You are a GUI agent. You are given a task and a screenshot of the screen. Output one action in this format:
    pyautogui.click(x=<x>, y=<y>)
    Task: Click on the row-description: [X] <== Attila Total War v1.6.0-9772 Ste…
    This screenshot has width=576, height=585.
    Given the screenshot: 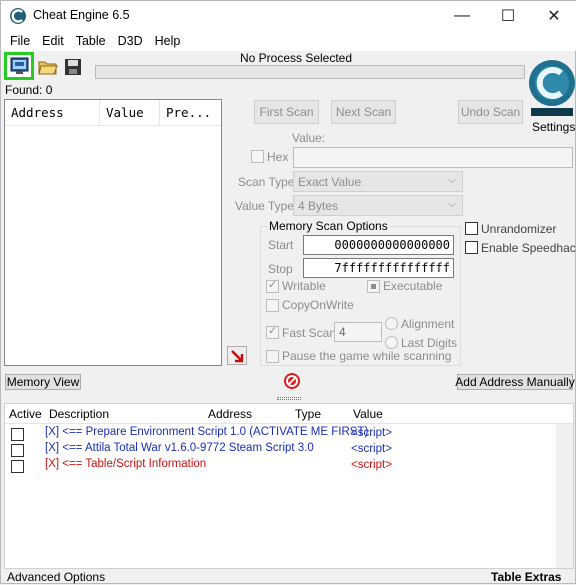 What is the action you would take?
    pyautogui.click(x=179, y=448)
    